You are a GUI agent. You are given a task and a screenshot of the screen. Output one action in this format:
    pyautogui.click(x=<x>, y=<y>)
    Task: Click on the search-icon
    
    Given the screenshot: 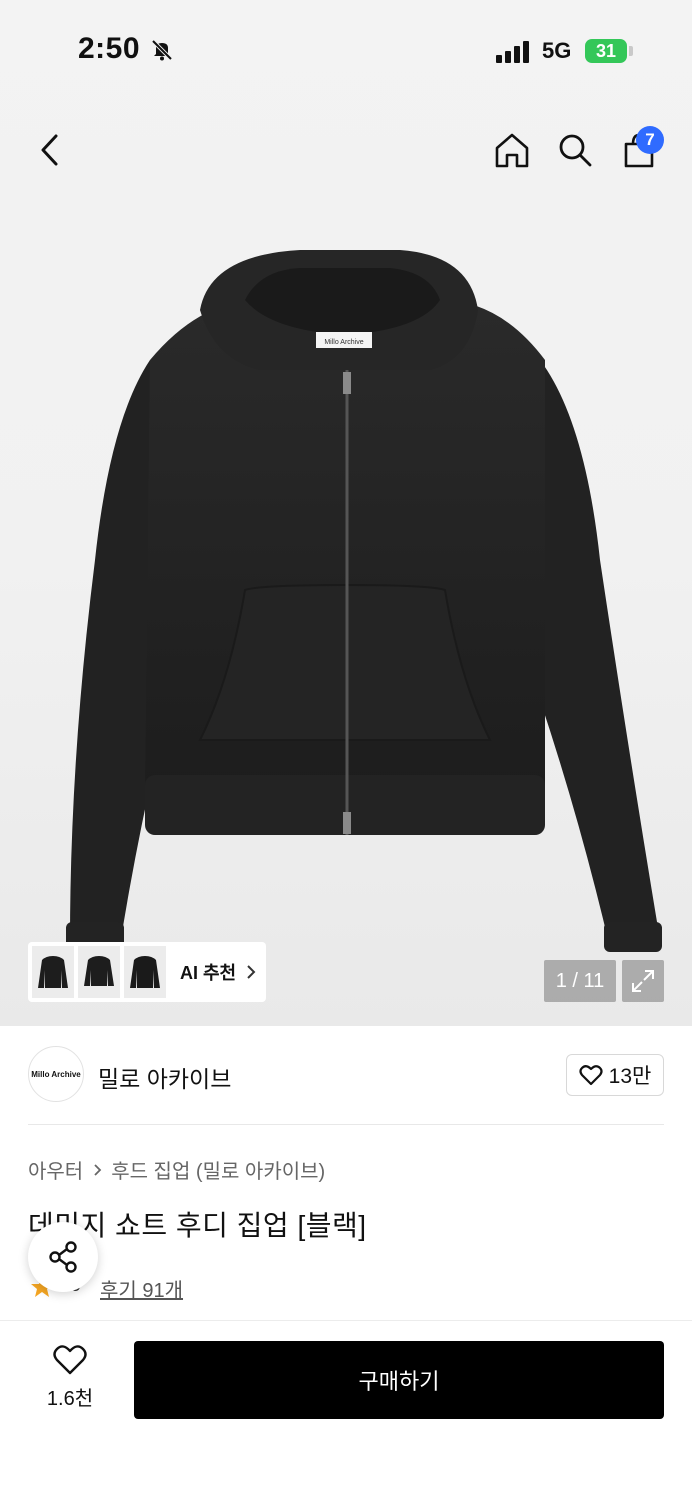 What is the action you would take?
    pyautogui.click(x=575, y=150)
    